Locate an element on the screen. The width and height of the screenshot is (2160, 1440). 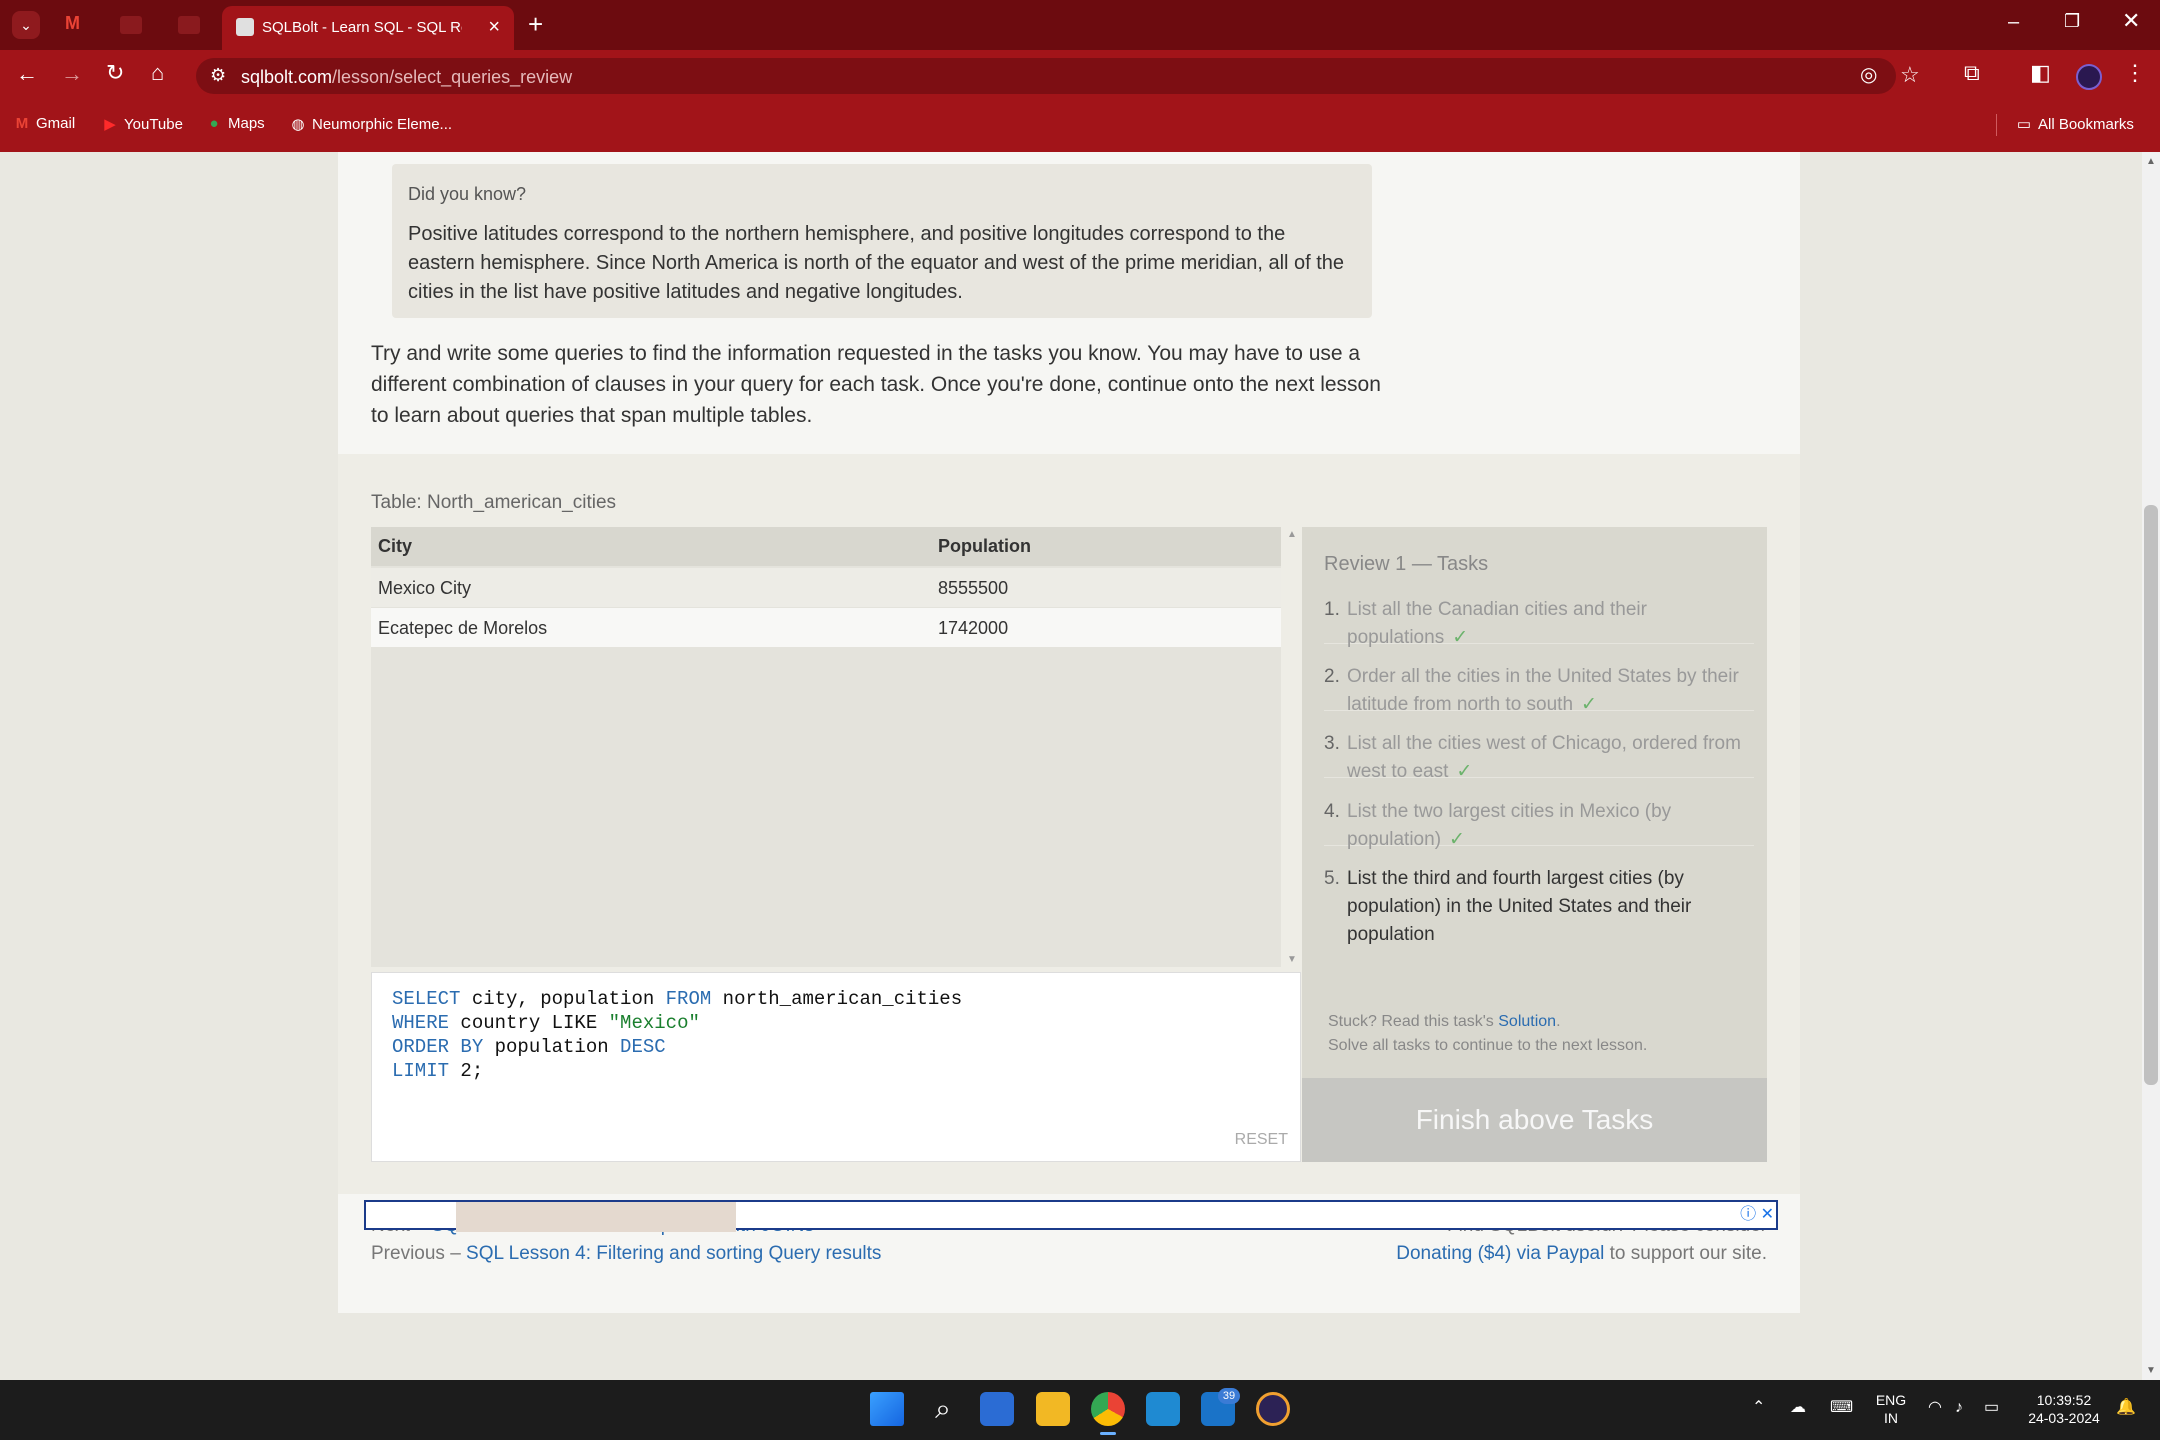
sql-text: city, population is located at coordinates (563, 999).